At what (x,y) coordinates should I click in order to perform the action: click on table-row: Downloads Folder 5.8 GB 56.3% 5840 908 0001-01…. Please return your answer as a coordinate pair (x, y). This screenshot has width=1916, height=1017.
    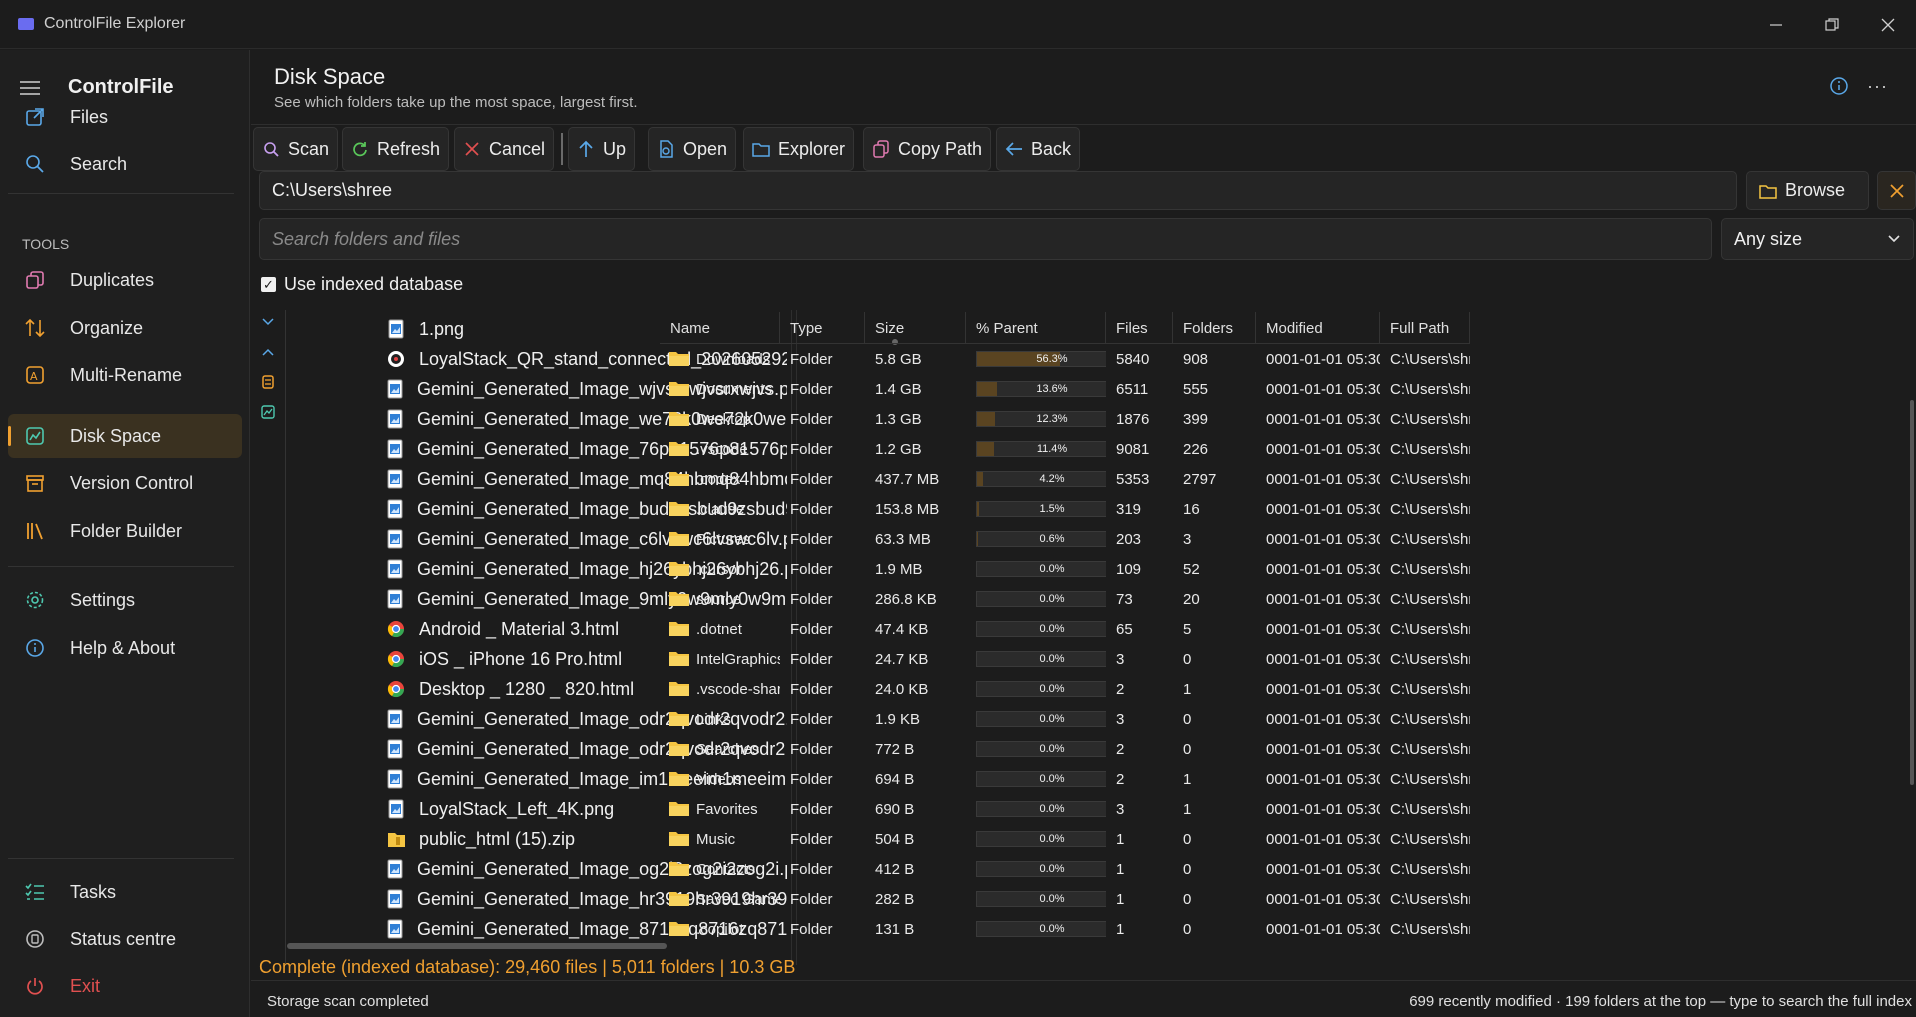
    Looking at the image, I should click on (1288, 359).